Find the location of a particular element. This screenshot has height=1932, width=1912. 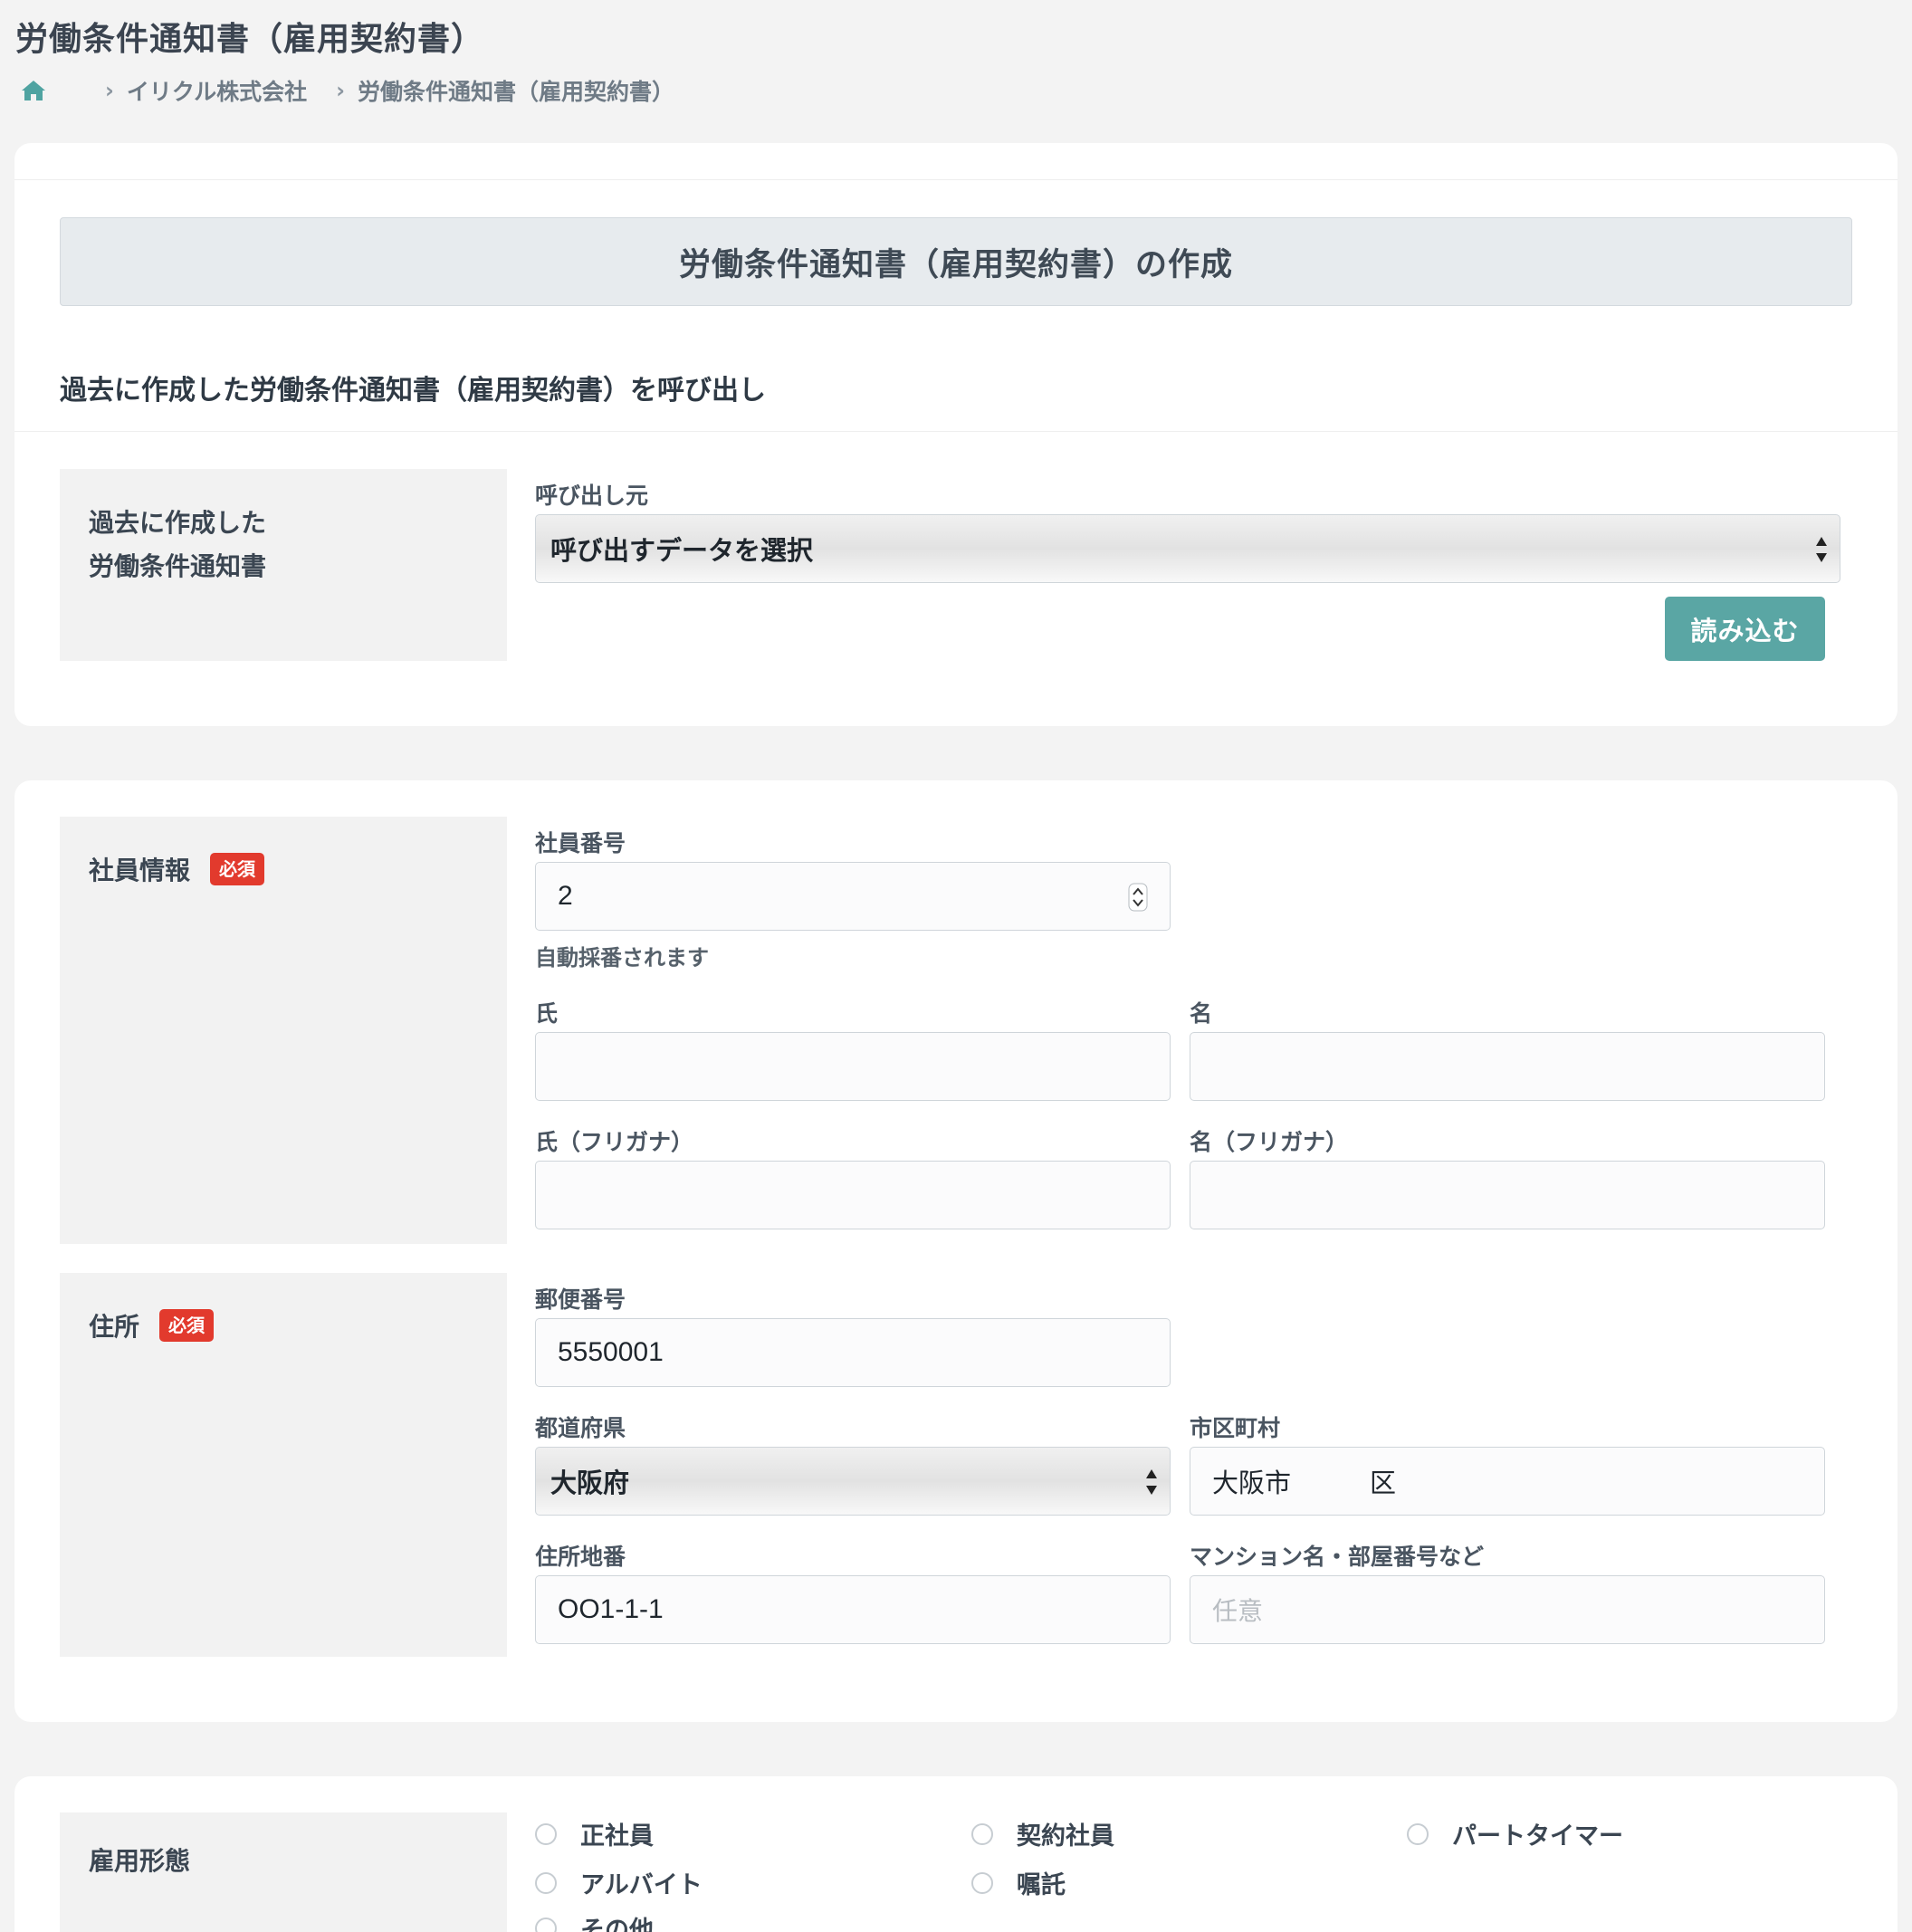

employment-label: 雇用形態 is located at coordinates (140, 1861).